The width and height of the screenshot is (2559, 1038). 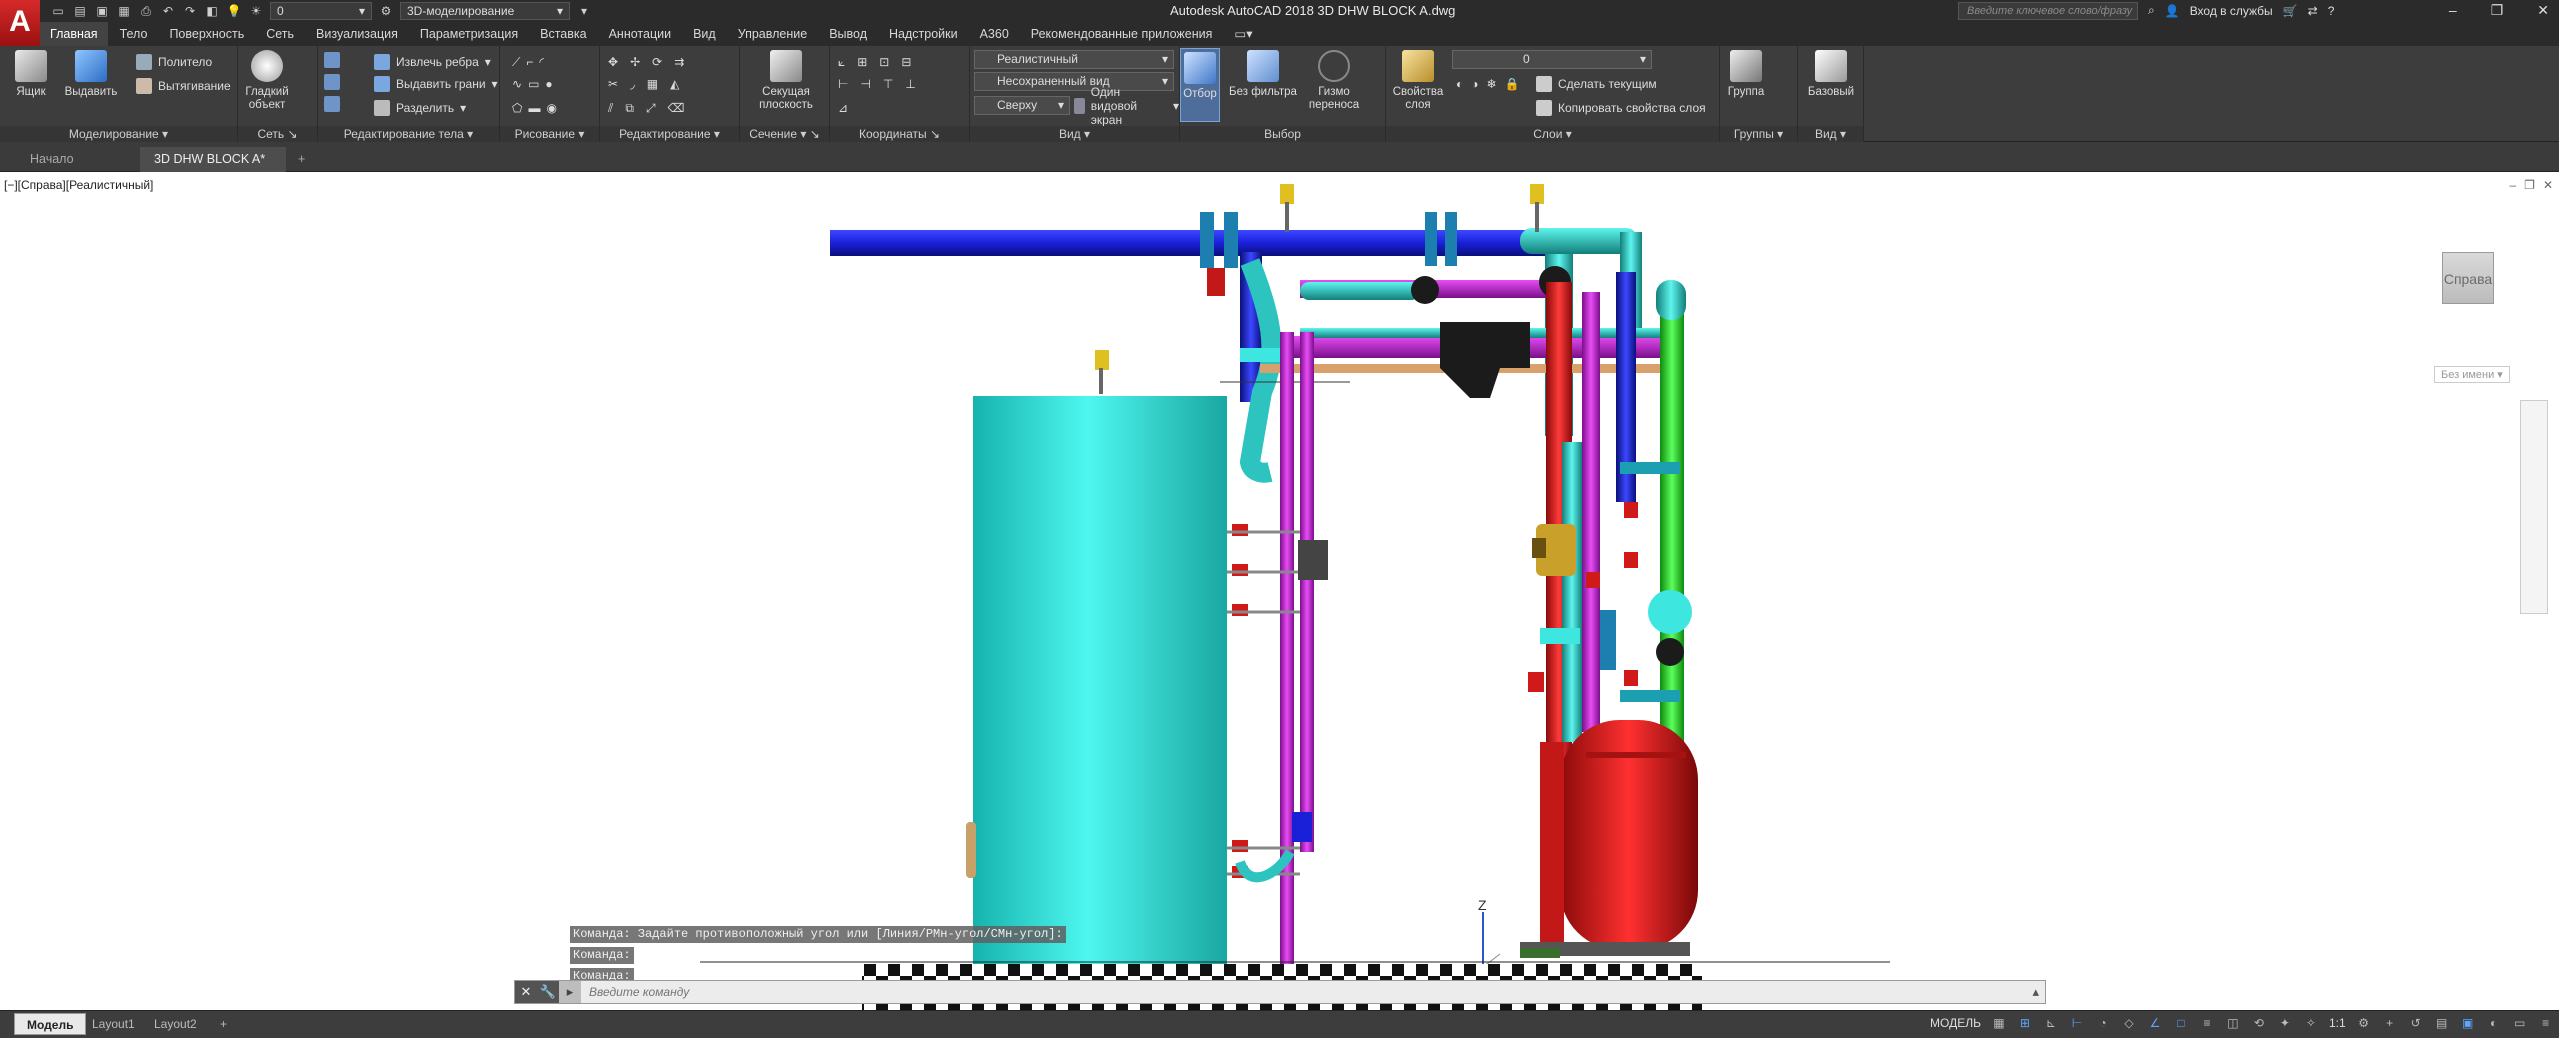 I want to click on align-icon: ⇉, so click(x=679, y=62).